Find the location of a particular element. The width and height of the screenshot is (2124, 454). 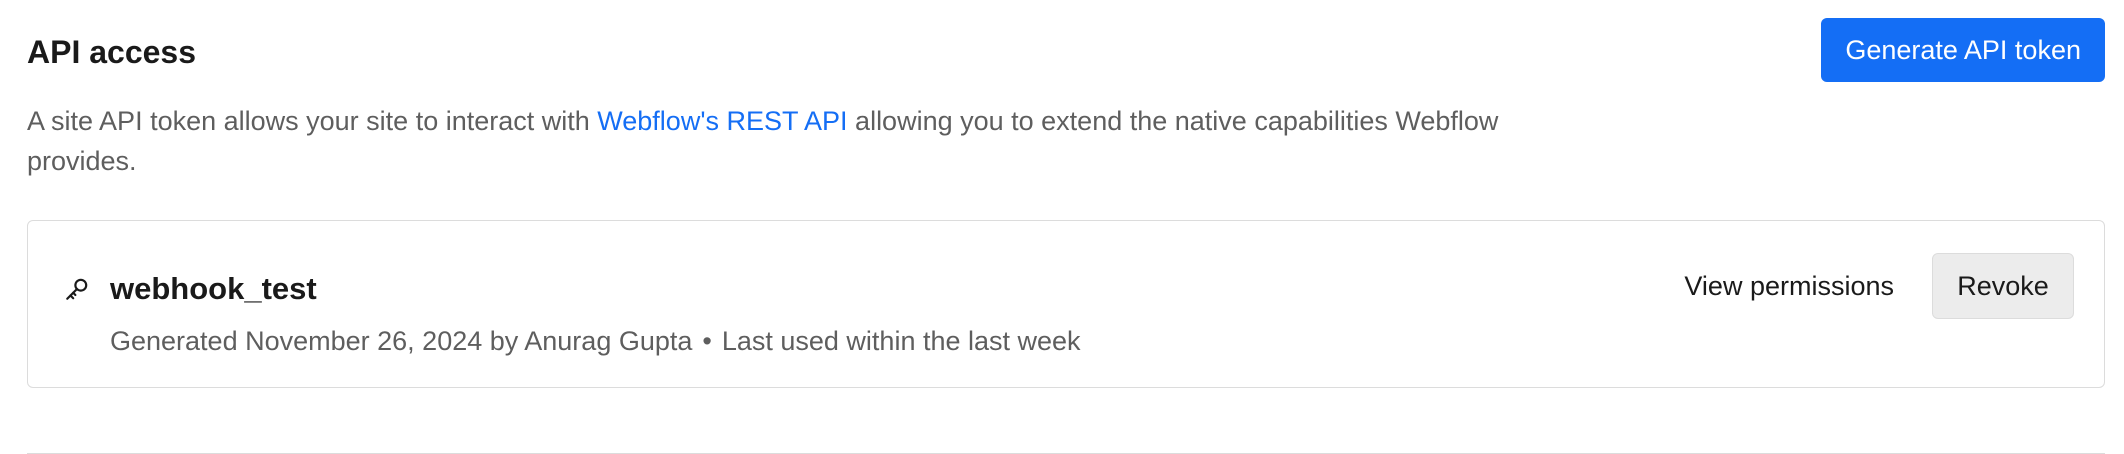

generate-api-token-button: Generate API token is located at coordinates (1963, 50).